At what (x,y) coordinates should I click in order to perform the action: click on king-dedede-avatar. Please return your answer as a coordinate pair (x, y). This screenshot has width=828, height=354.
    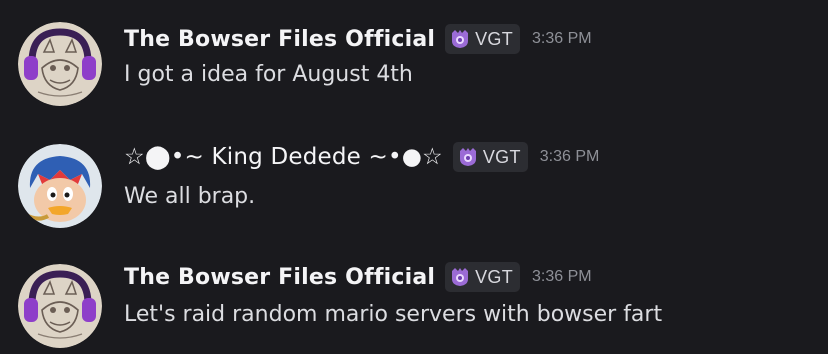
    Looking at the image, I should click on (60, 186).